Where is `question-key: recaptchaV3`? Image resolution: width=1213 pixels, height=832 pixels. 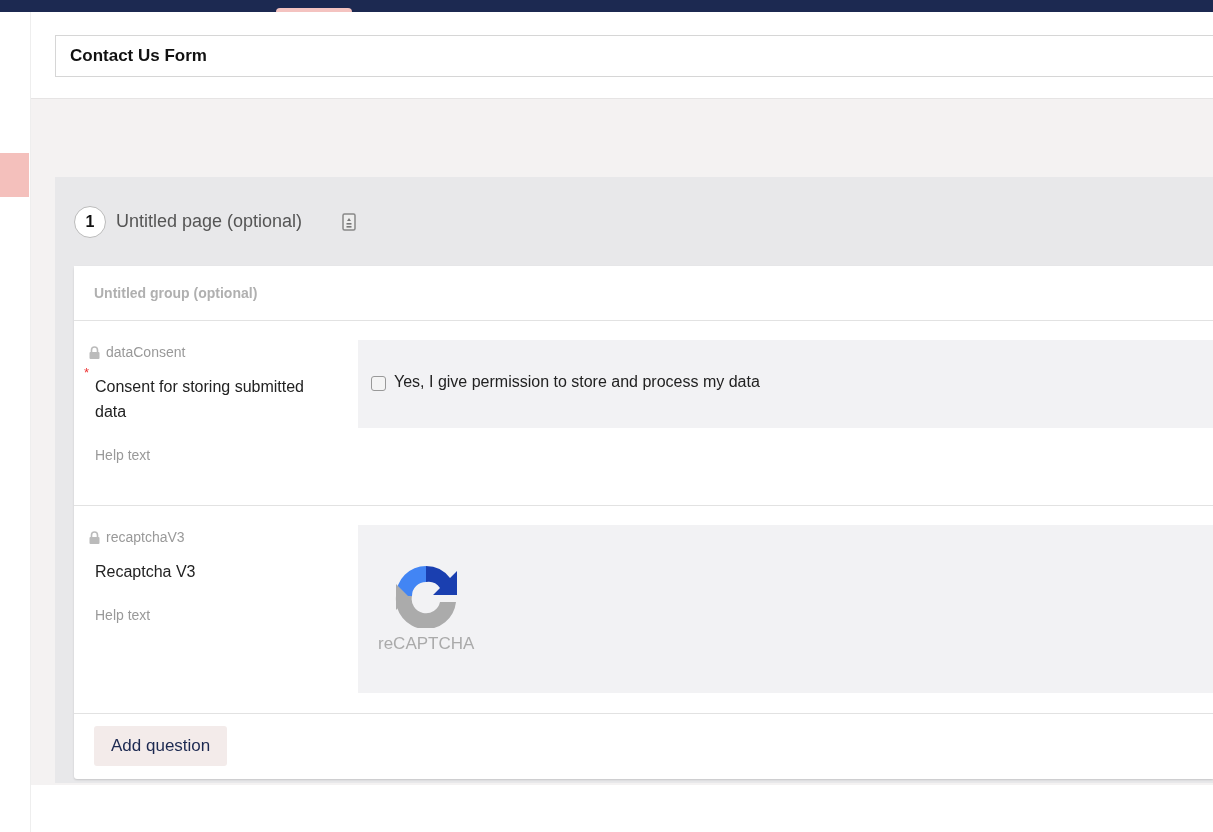 question-key: recaptchaV3 is located at coordinates (145, 537).